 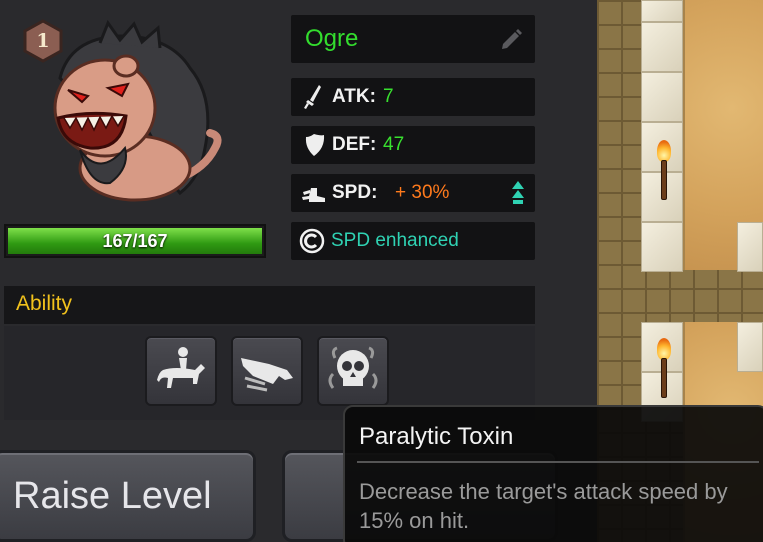 I want to click on ability-charge-button, so click(x=267, y=371).